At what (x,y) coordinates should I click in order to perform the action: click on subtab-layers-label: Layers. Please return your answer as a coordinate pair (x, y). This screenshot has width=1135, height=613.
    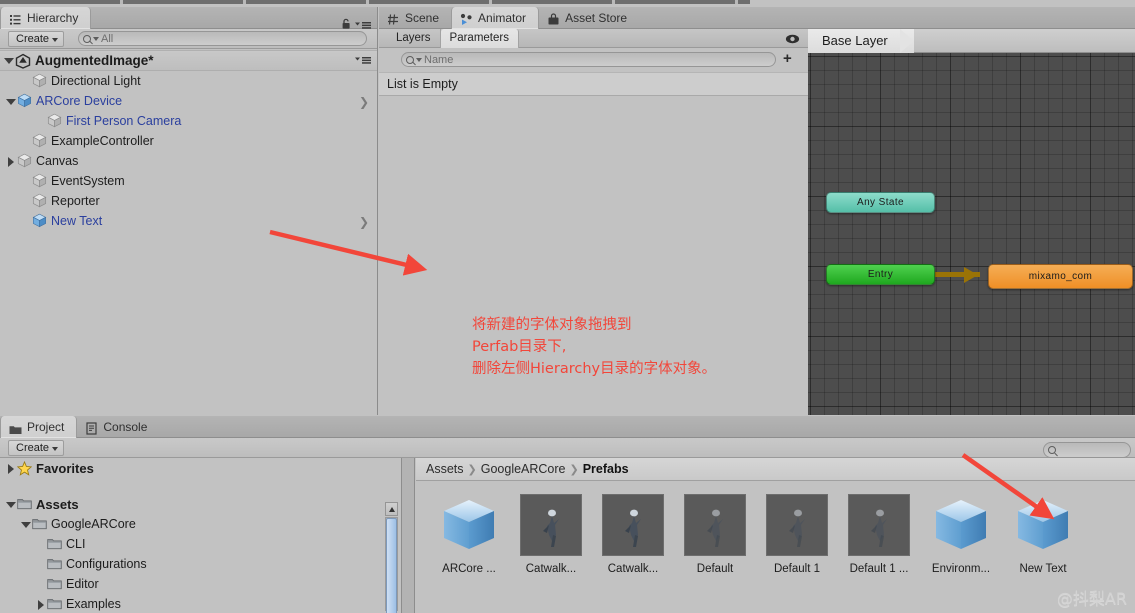
    Looking at the image, I should click on (413, 38).